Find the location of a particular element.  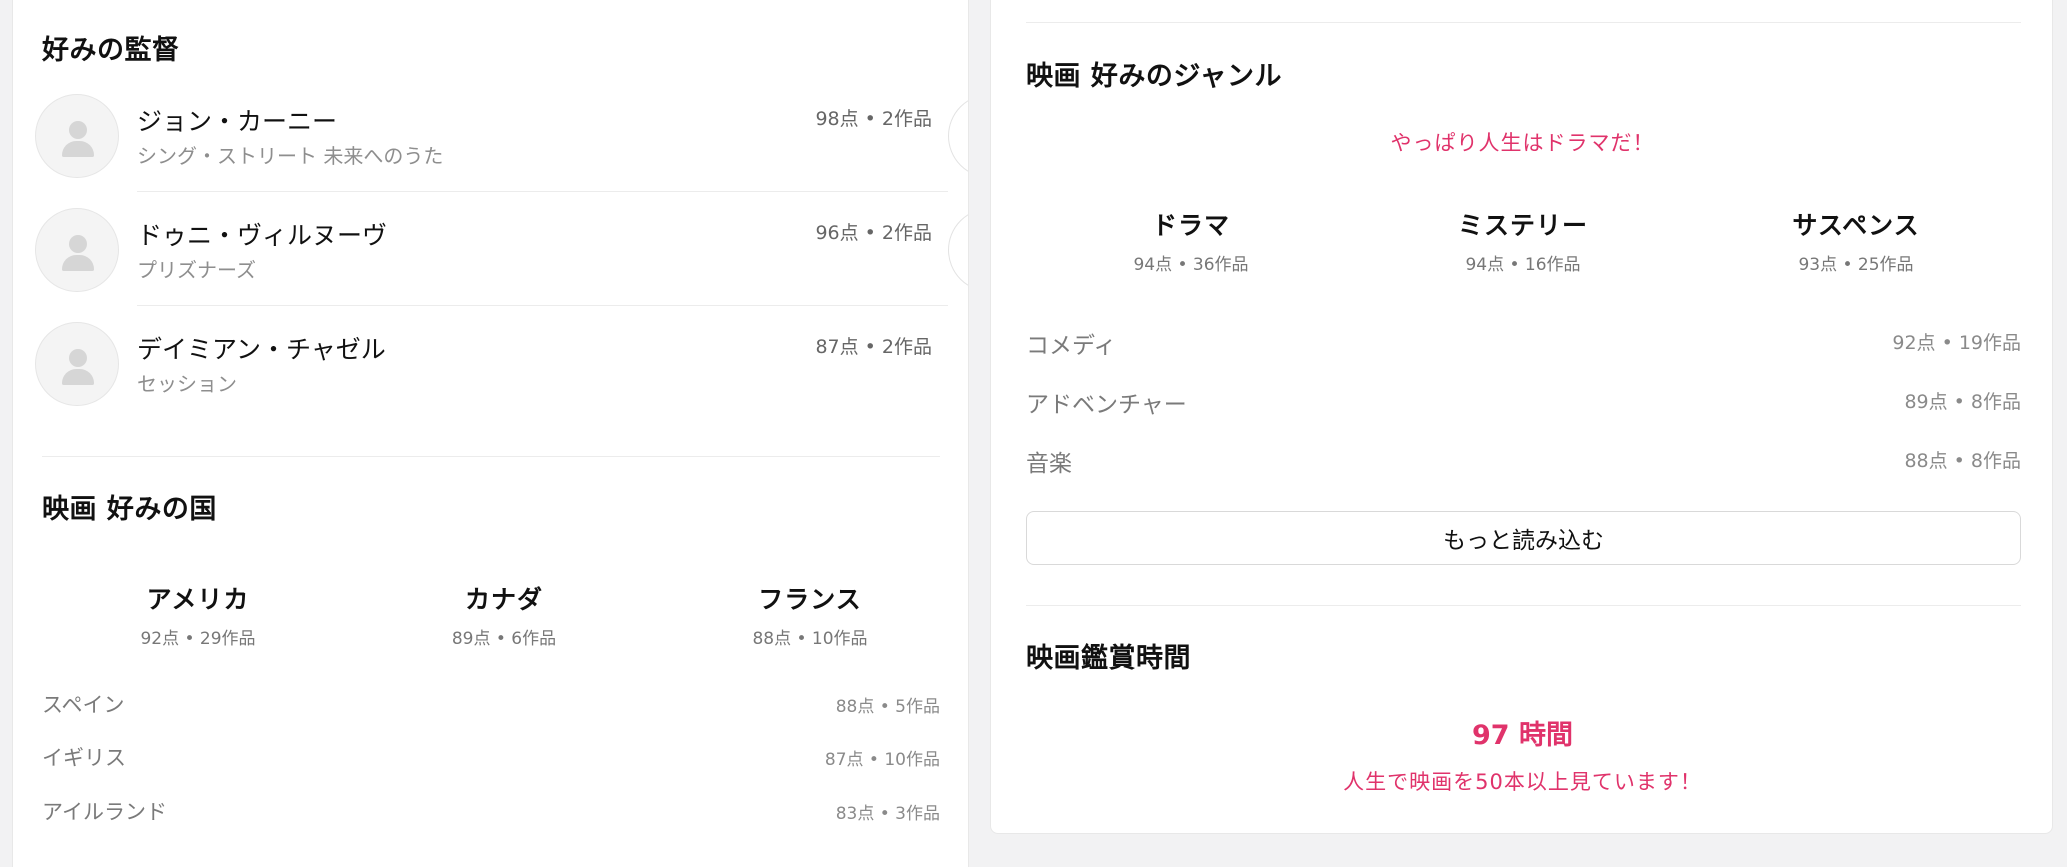

country-name: フランス is located at coordinates (810, 599).